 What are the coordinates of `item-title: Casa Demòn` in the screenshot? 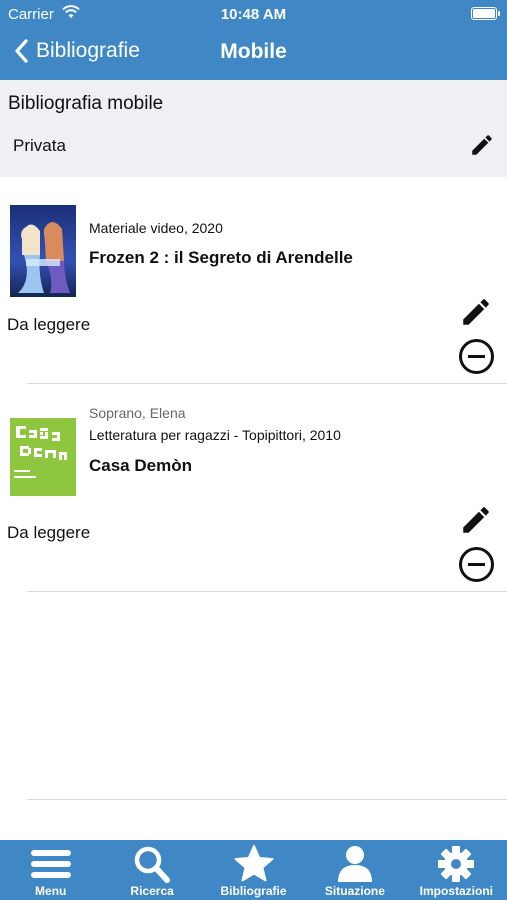 It's located at (140, 465).